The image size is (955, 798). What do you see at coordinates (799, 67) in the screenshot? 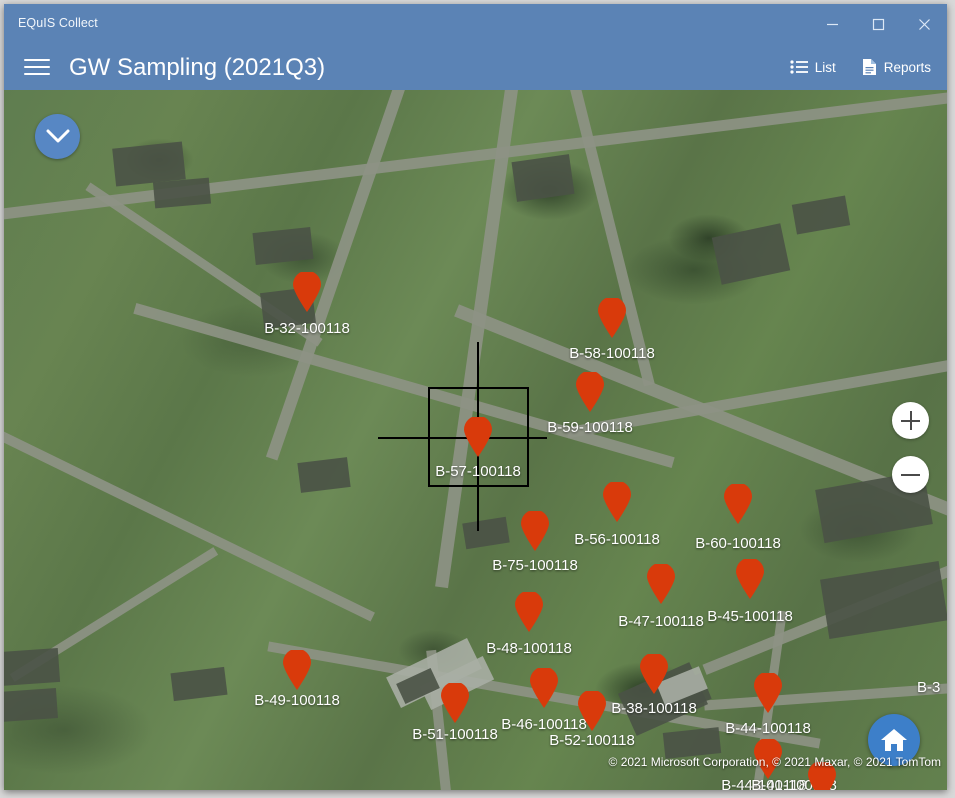
I see `list-icon` at bounding box center [799, 67].